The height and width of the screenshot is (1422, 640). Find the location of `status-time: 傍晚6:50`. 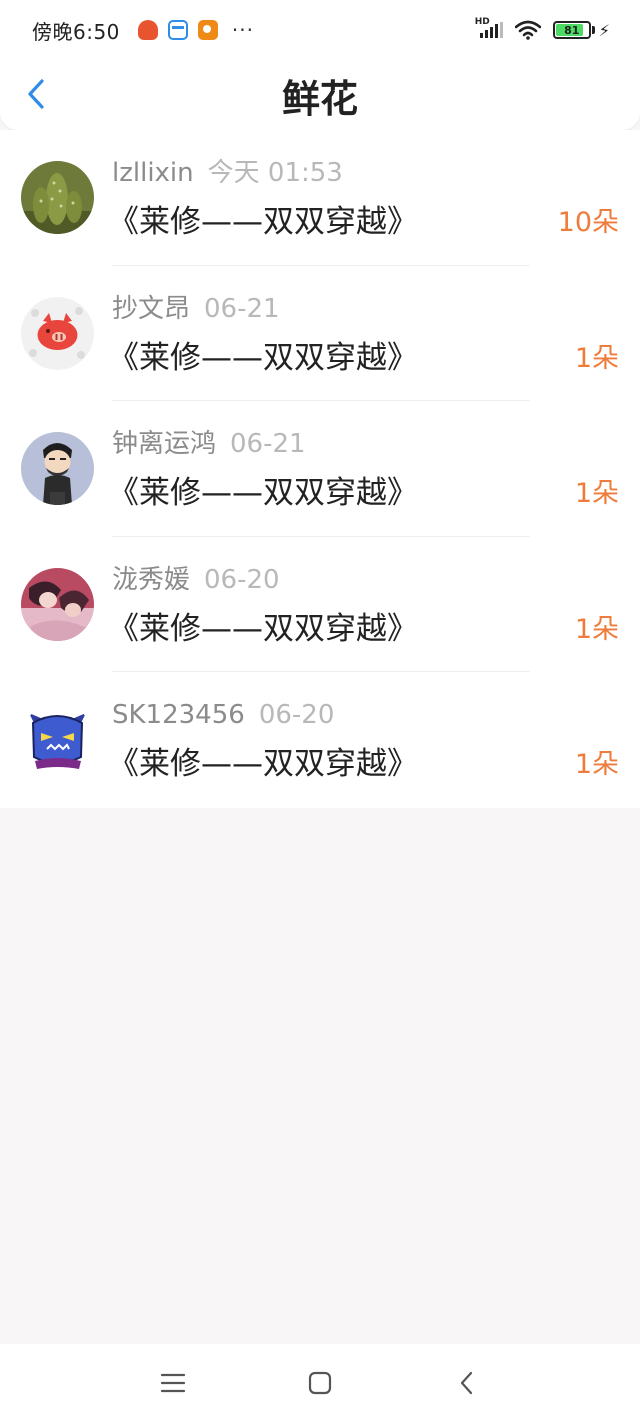

status-time: 傍晚6:50 is located at coordinates (76, 31).